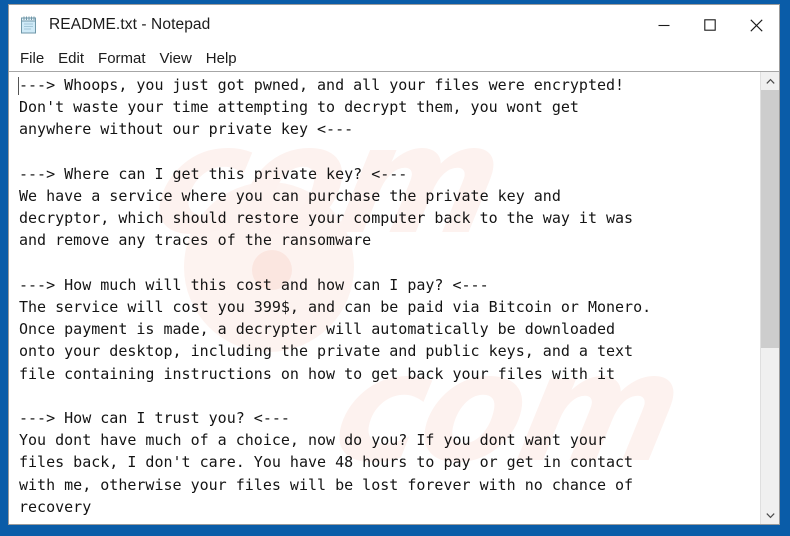 The image size is (790, 536). Describe the element at coordinates (394, 58) in the screenshot. I see `menu-bar: File Edit Format View Help` at that location.